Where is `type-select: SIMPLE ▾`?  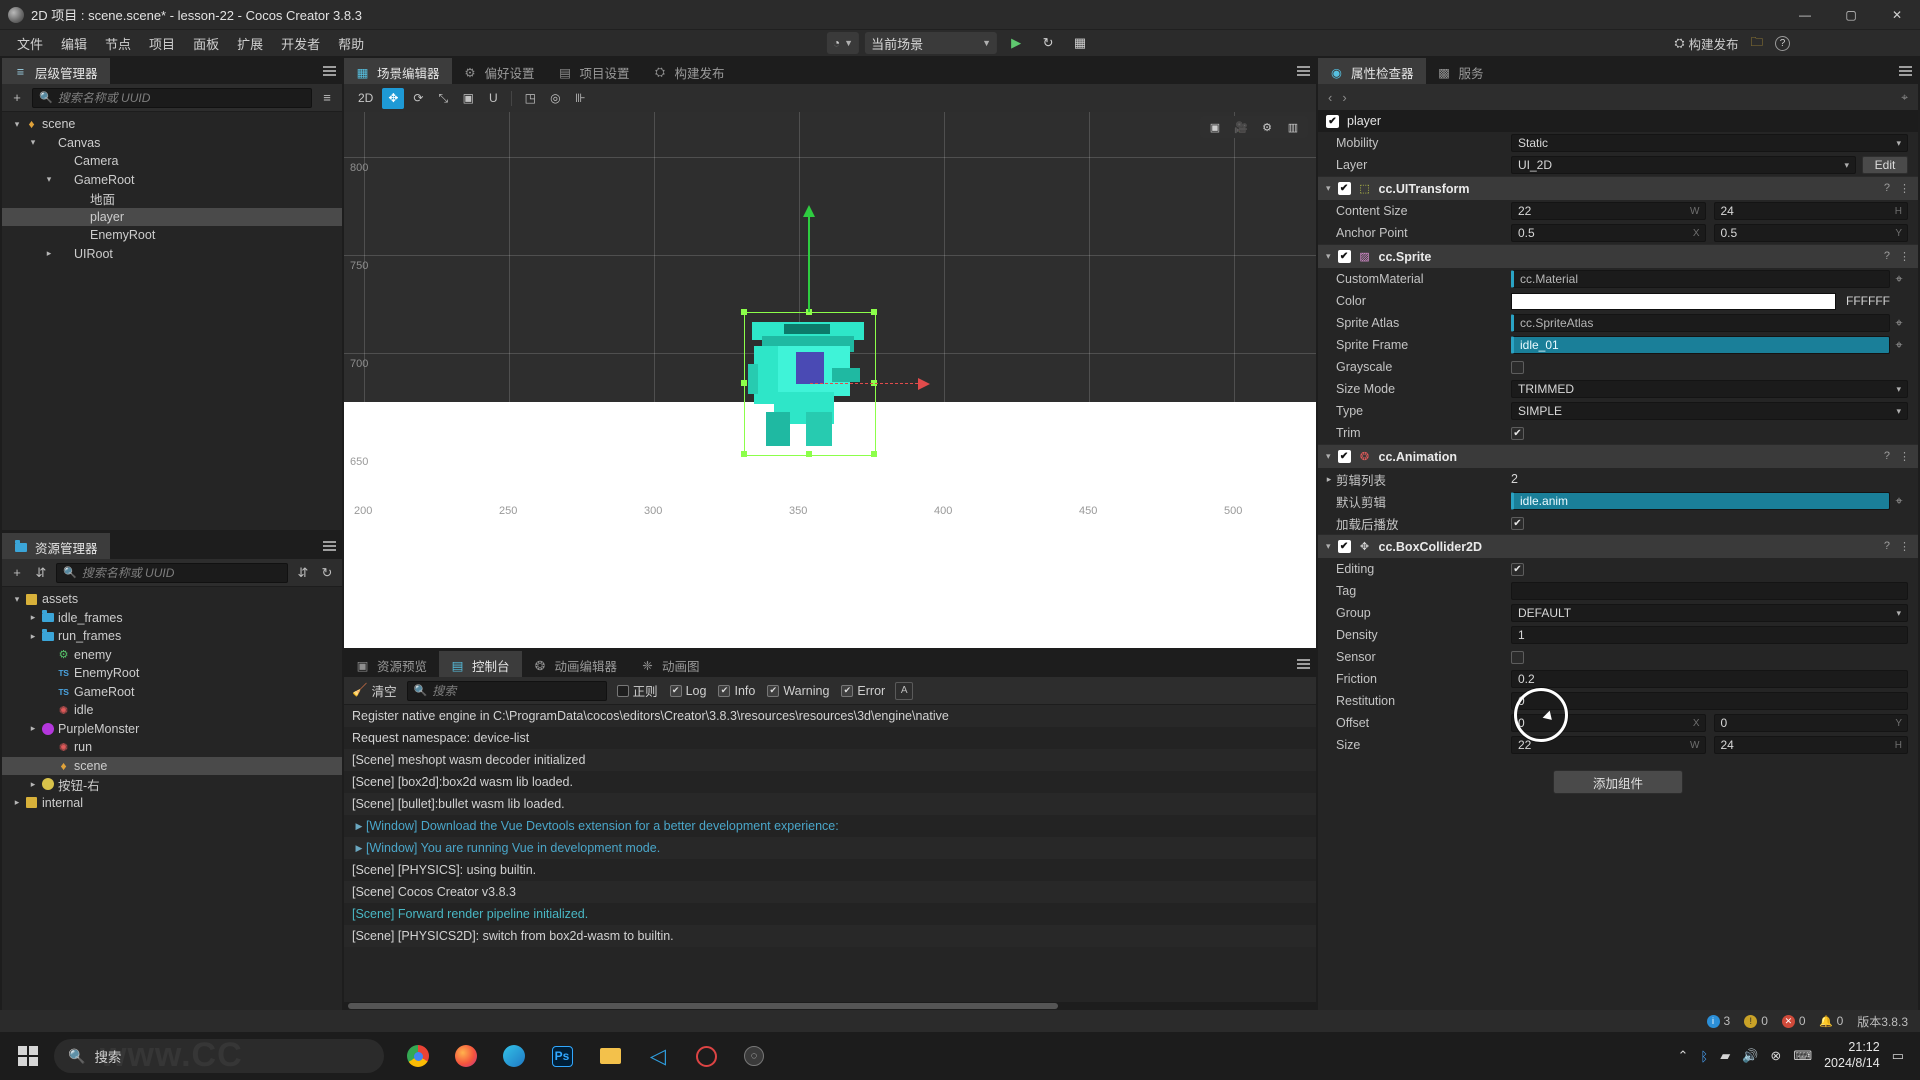
type-select: SIMPLE ▾ is located at coordinates (1709, 411).